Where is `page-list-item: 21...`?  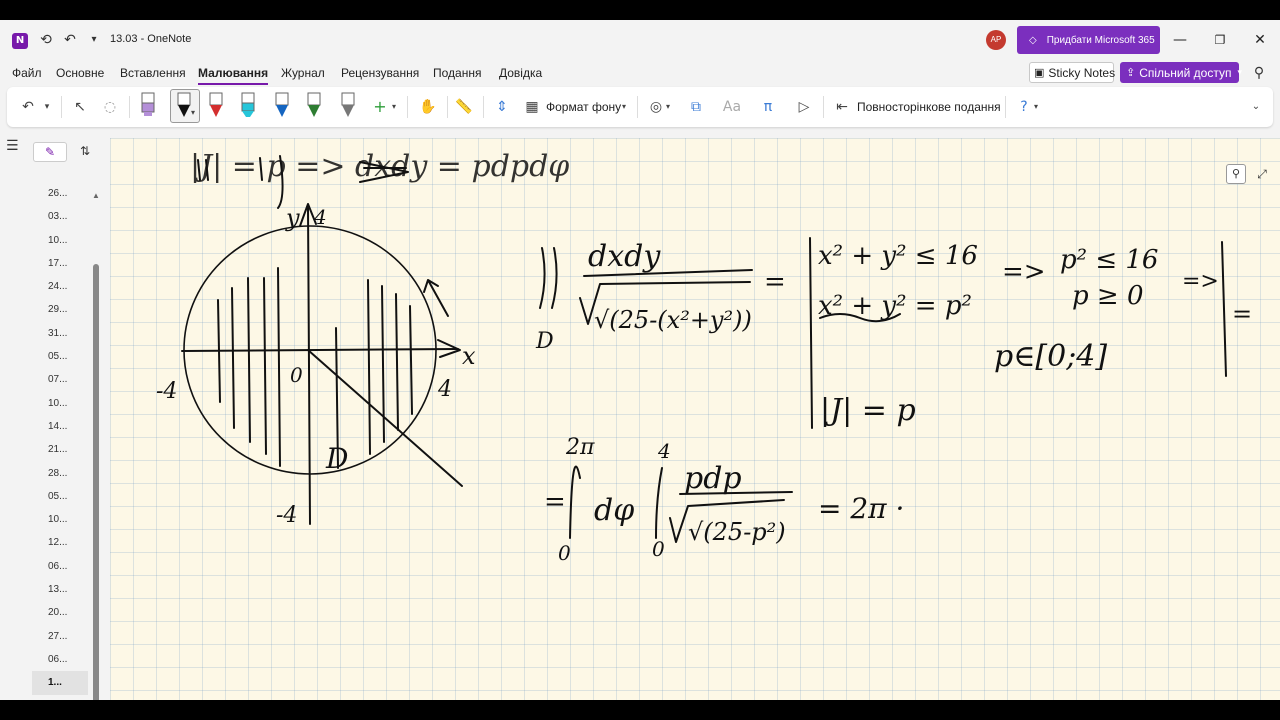
page-list-item: 21... is located at coordinates (60, 449).